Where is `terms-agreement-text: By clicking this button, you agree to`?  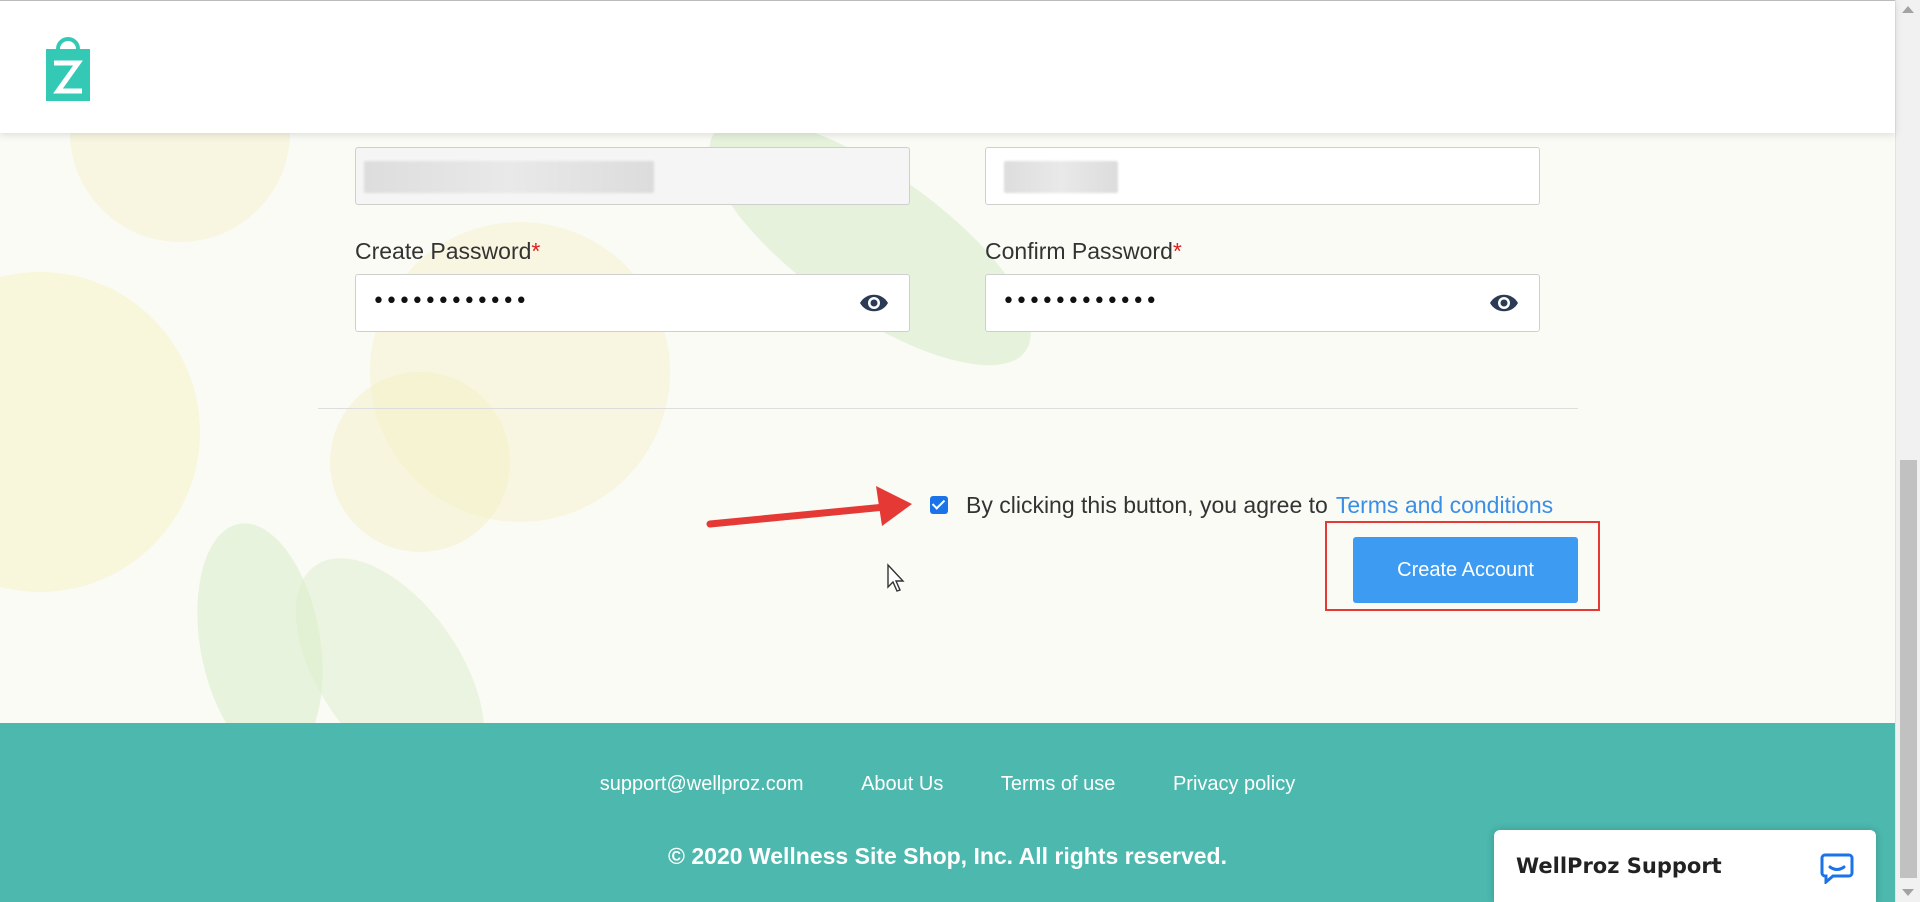 terms-agreement-text: By clicking this button, you agree to is located at coordinates (1147, 504).